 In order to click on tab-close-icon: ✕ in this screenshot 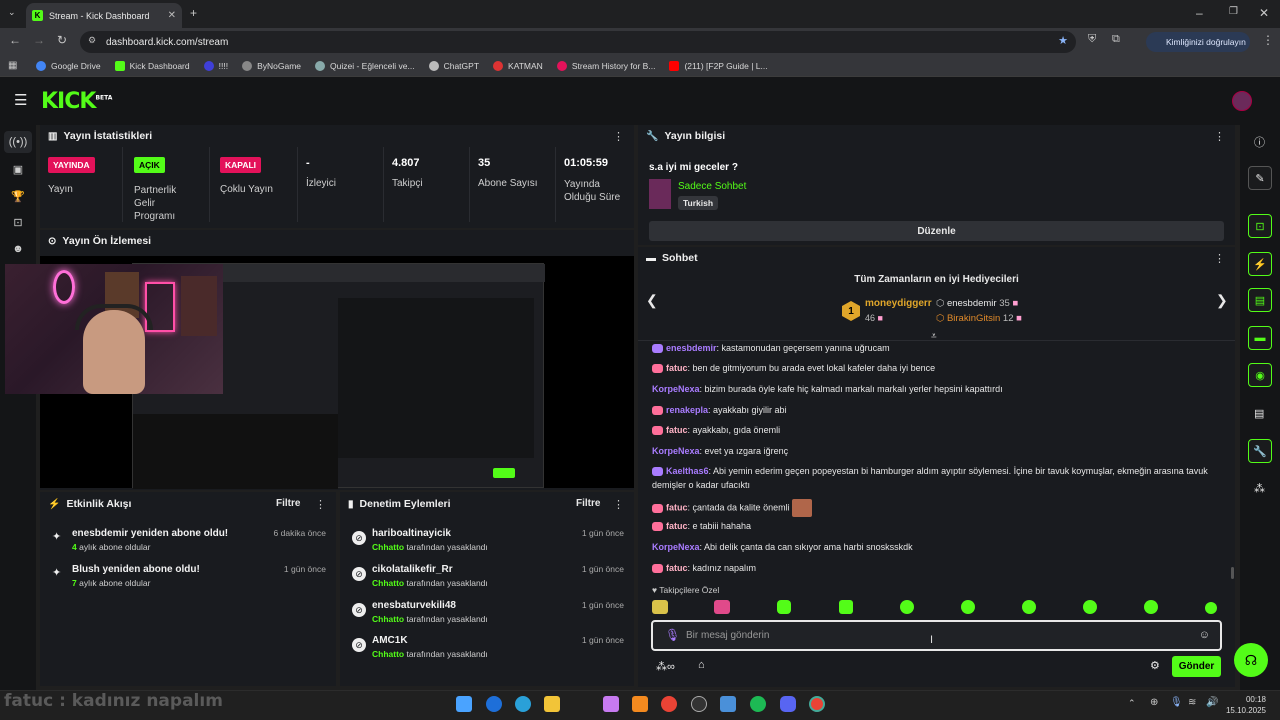, I will do `click(172, 15)`.